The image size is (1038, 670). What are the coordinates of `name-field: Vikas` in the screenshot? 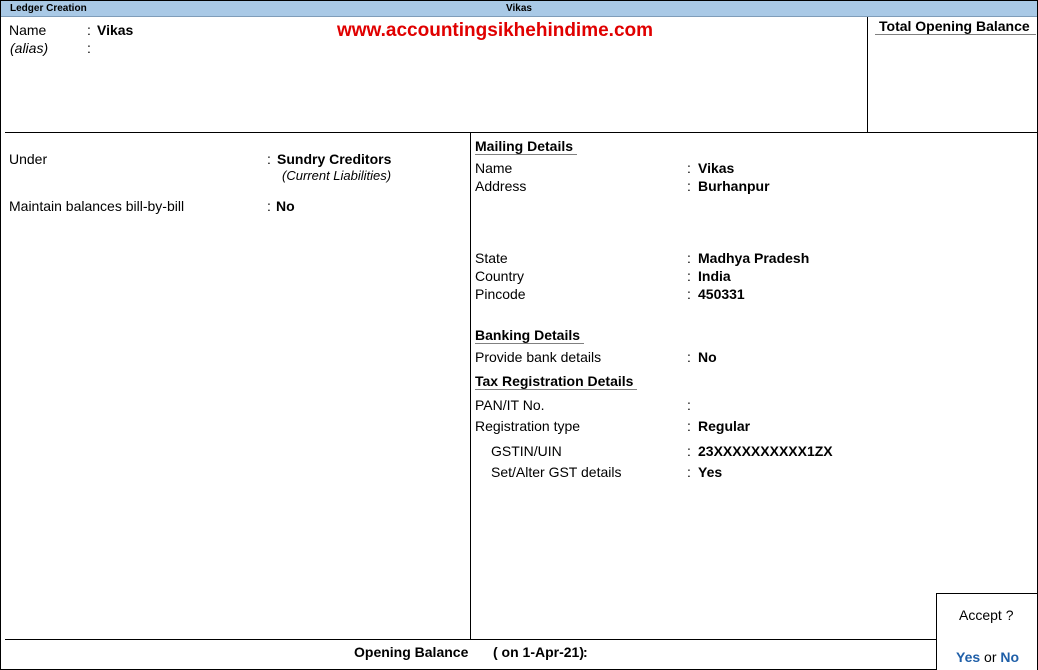 It's located at (115, 30).